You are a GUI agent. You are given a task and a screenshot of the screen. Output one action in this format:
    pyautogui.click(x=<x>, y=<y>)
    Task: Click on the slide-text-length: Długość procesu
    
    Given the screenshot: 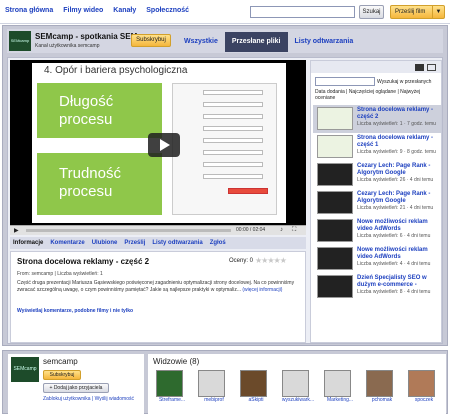 What is the action you would take?
    pyautogui.click(x=86, y=110)
    